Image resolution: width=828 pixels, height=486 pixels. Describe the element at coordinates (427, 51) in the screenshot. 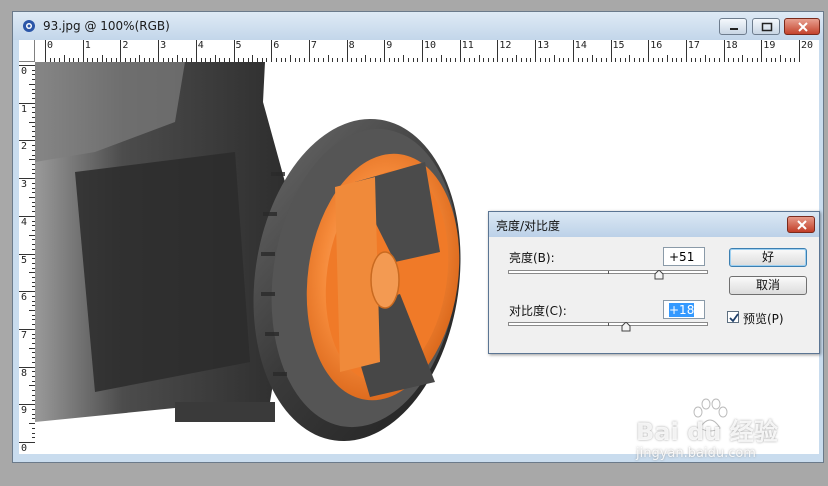

I see `horizontal-ruler: 0 1 2 3 4 5 6 7 8 9 10 11 12 13 14 15 16 17 18 19 20` at that location.